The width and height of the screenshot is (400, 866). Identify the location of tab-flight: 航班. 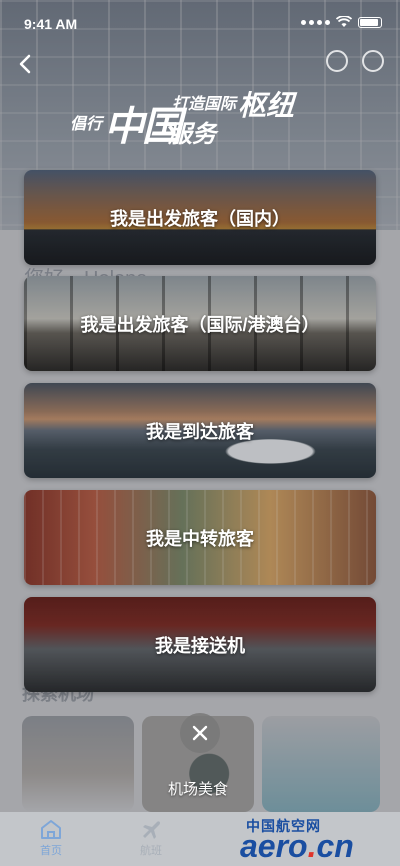
(151, 838).